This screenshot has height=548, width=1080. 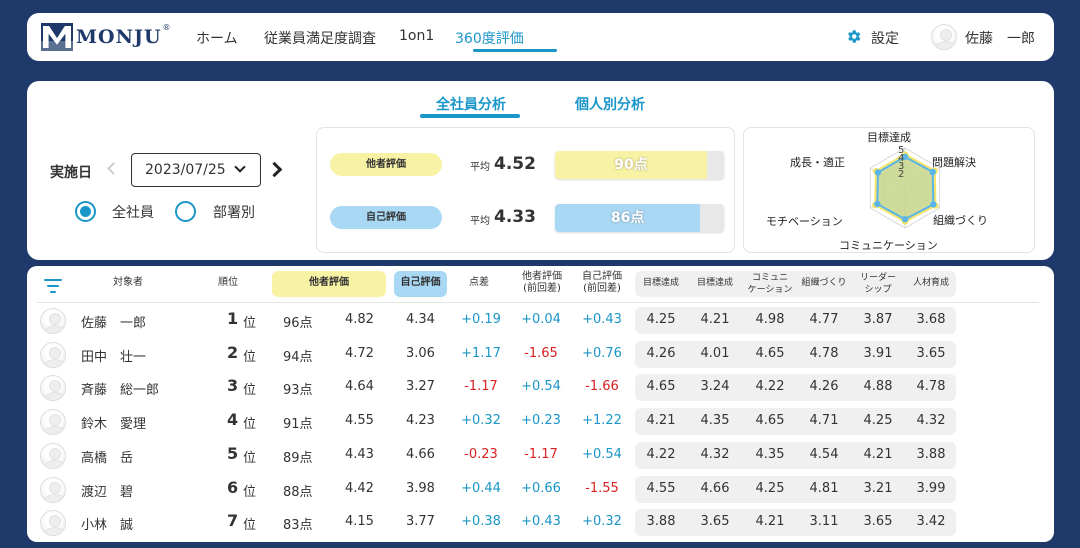 I want to click on self-score-fill: 86点, so click(x=628, y=218).